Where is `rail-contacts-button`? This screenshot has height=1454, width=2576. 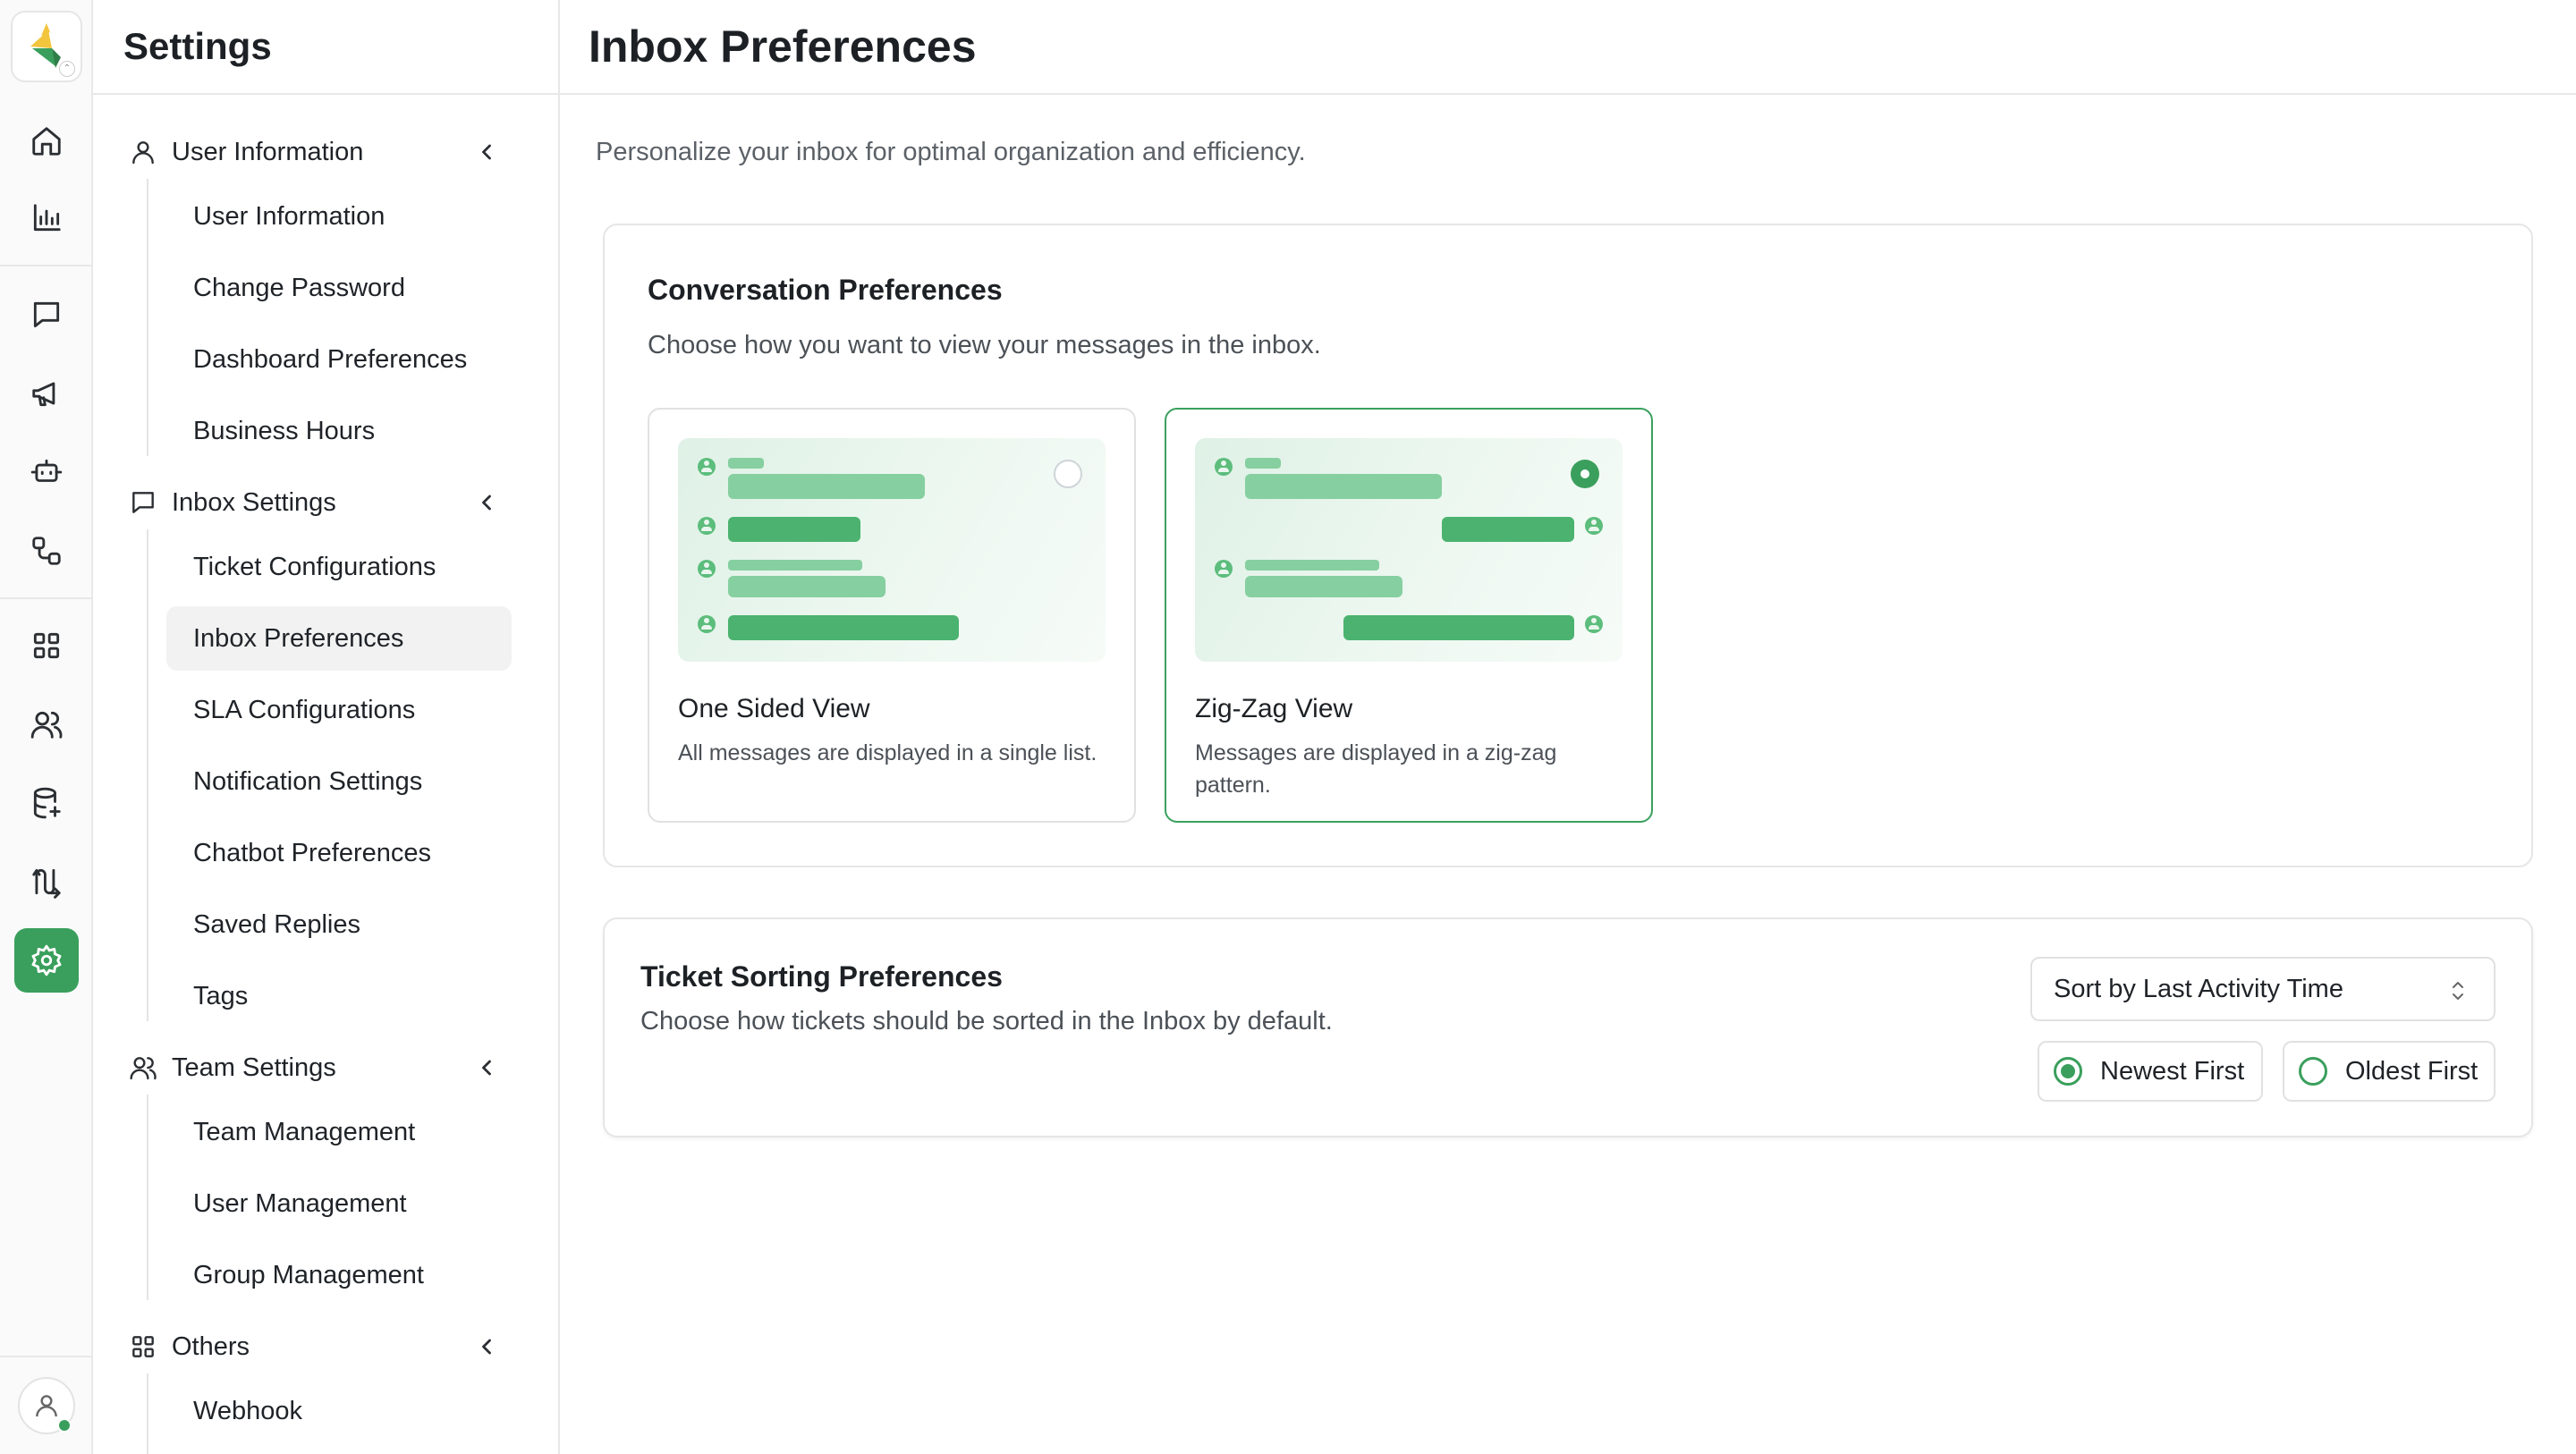 rail-contacts-button is located at coordinates (46, 725).